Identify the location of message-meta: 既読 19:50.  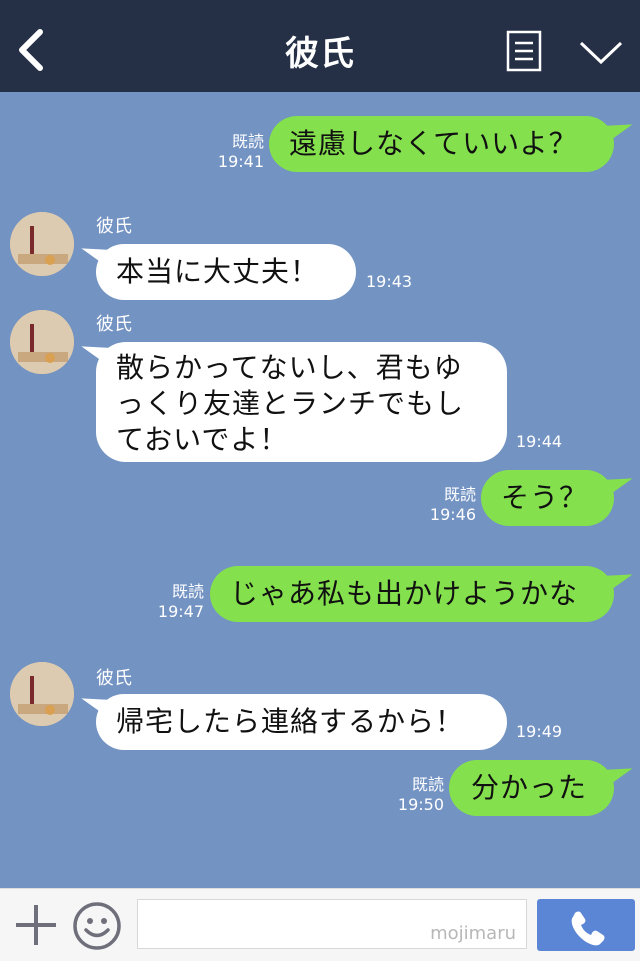
(412, 795).